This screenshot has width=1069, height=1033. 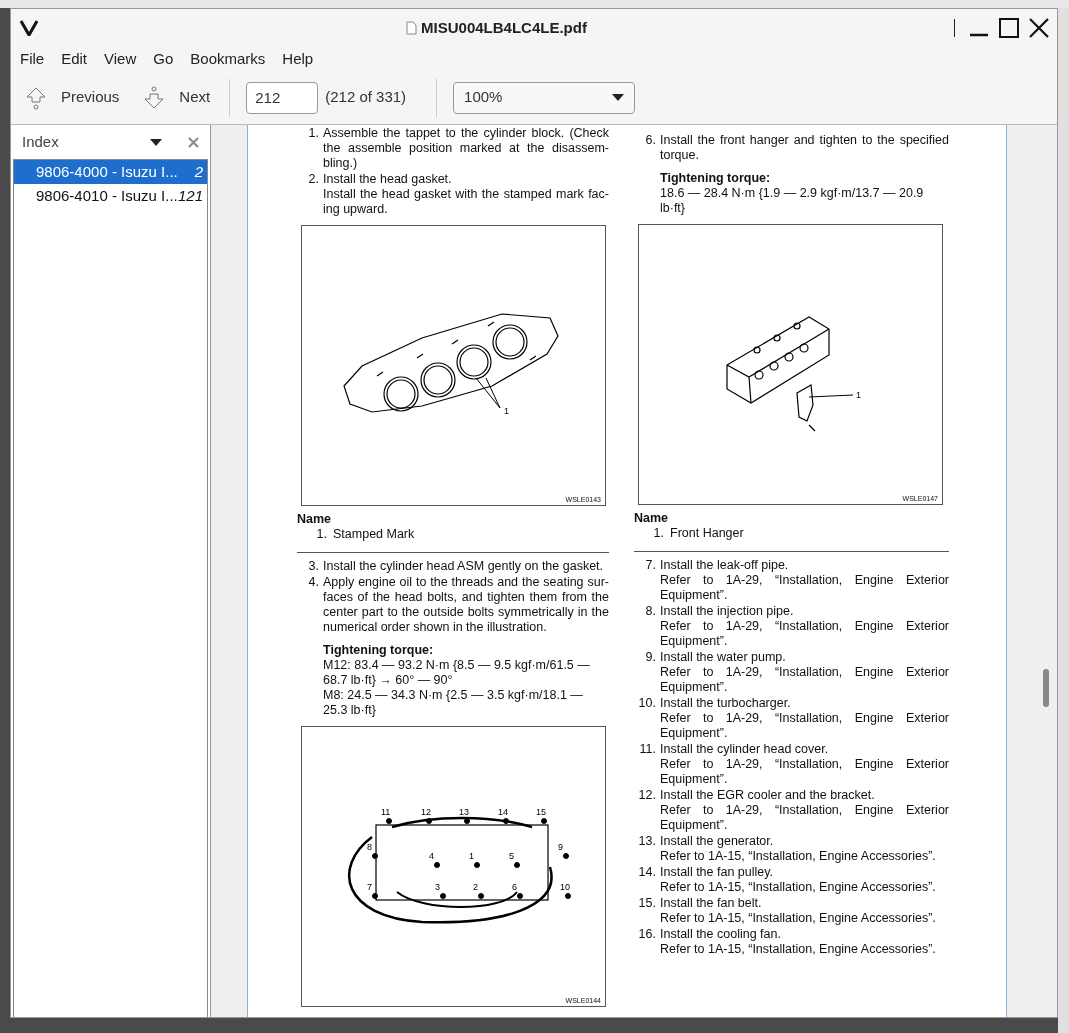 What do you see at coordinates (74, 59) in the screenshot?
I see `menu-item: Edit` at bounding box center [74, 59].